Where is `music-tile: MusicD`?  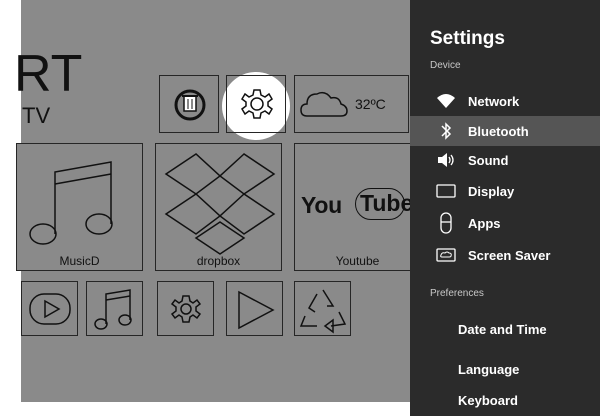 music-tile: MusicD is located at coordinates (79, 207).